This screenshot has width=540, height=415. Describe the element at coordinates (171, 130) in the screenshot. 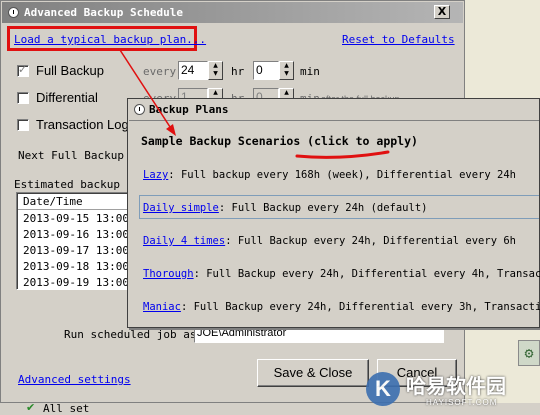

I see `annotation-arrow-head` at that location.